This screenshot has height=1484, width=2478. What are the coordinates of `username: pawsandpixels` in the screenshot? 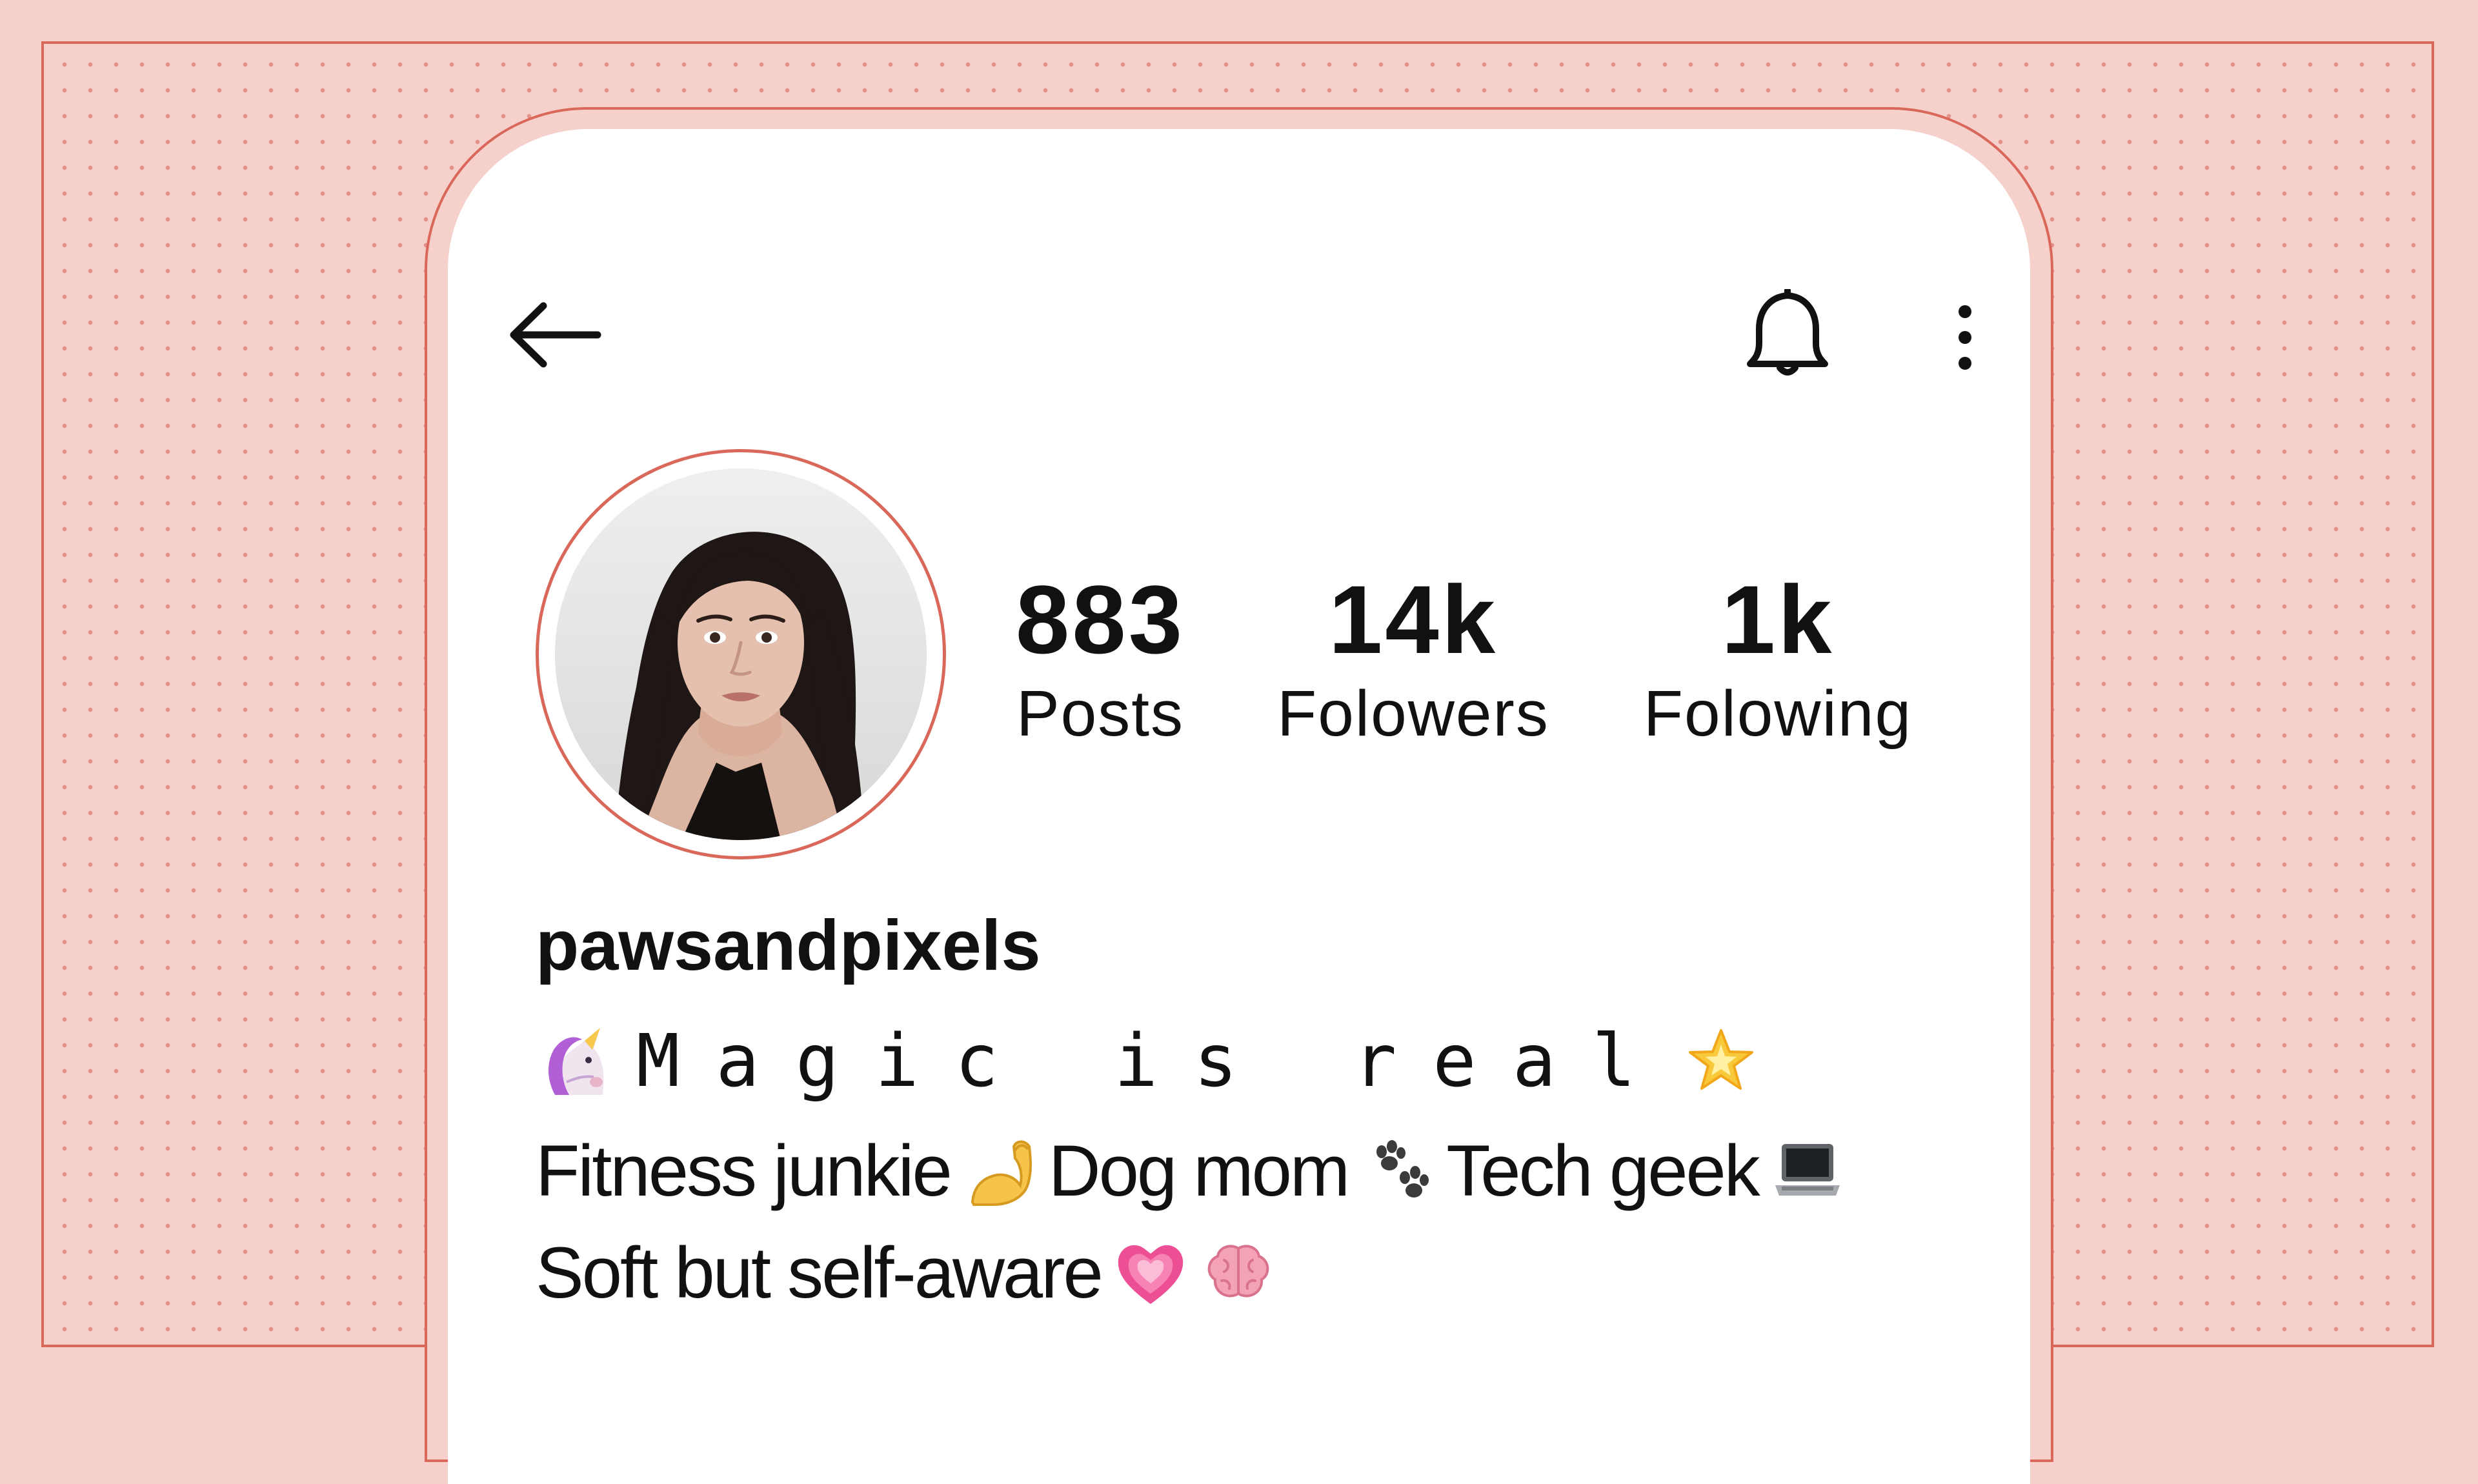 It's located at (788, 945).